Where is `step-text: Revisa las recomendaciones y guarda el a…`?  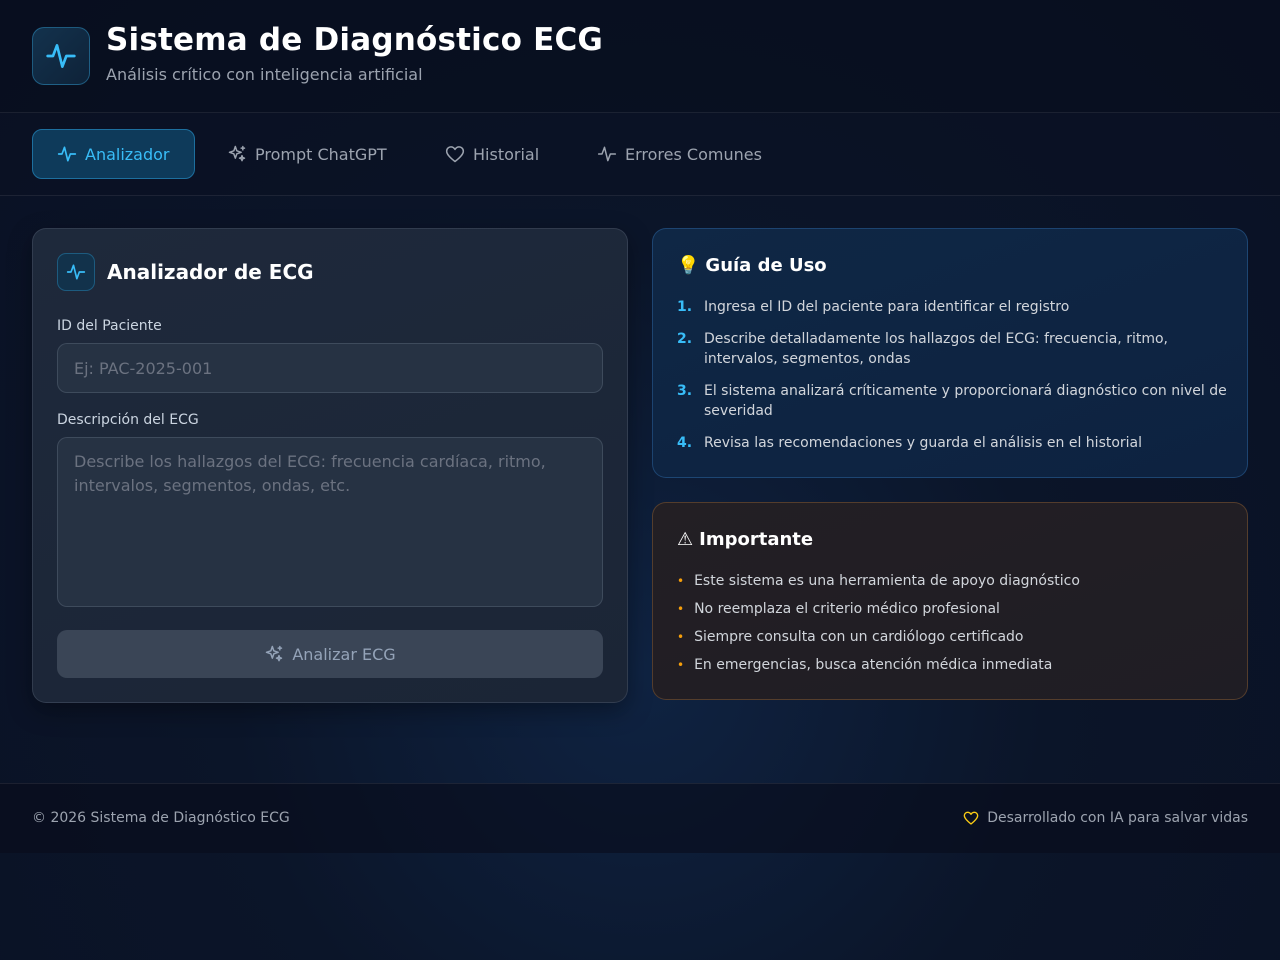
step-text: Revisa las recomendaciones y guarda el a… is located at coordinates (923, 443).